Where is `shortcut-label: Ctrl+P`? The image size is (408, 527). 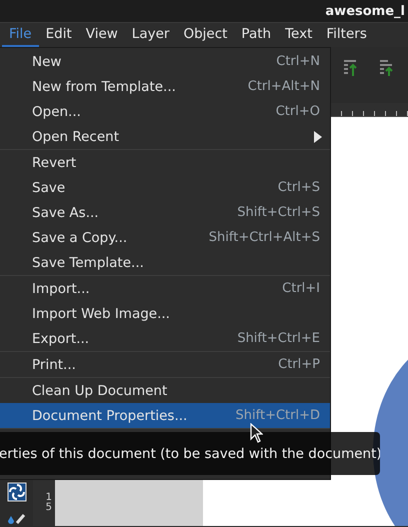 shortcut-label: Ctrl+P is located at coordinates (299, 364).